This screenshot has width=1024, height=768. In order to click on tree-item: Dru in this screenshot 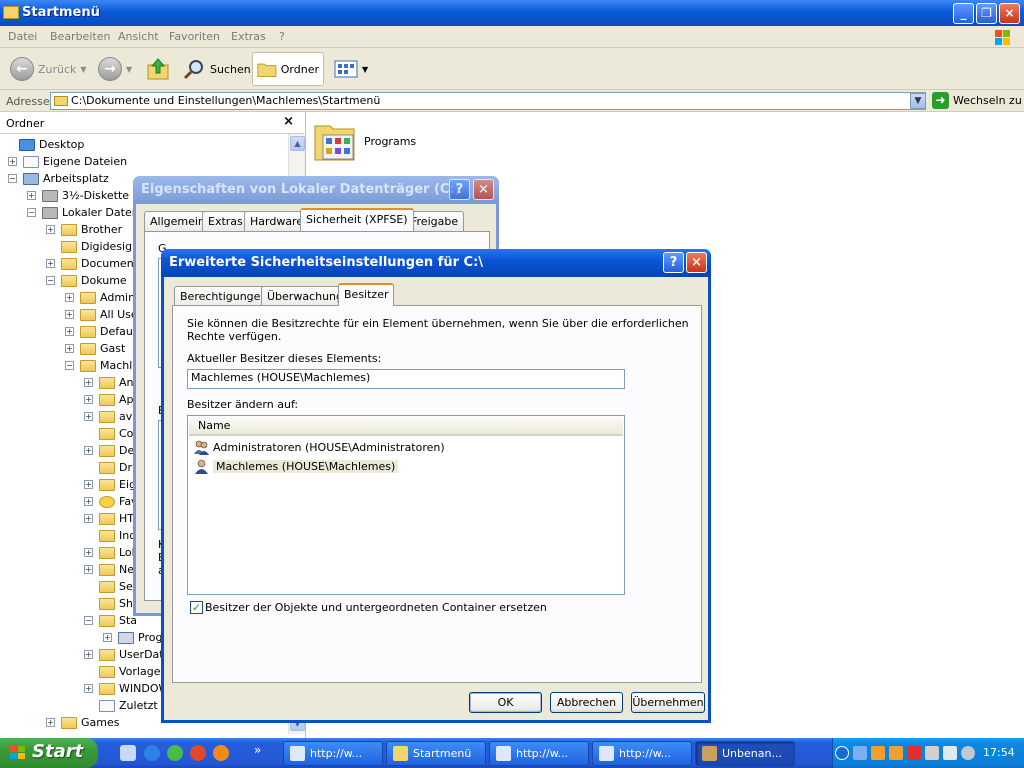, I will do `click(111, 467)`.